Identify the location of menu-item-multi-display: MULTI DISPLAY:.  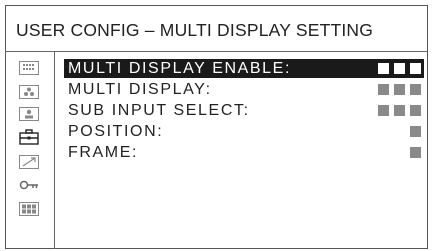
(244, 89).